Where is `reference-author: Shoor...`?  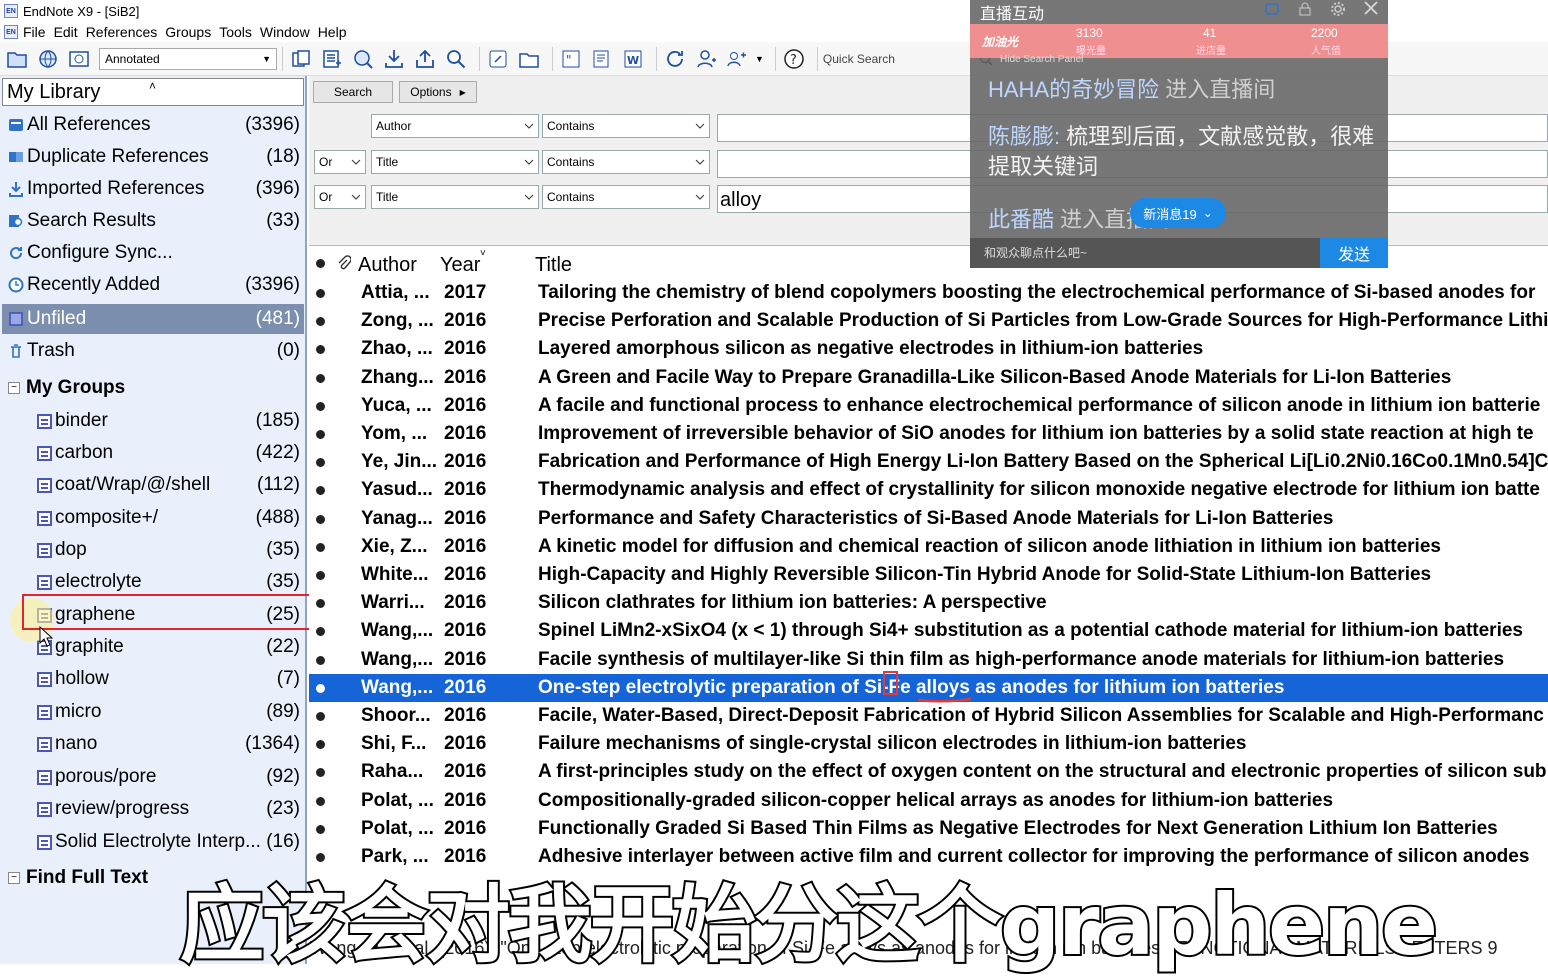
reference-author: Shoor... is located at coordinates (396, 715).